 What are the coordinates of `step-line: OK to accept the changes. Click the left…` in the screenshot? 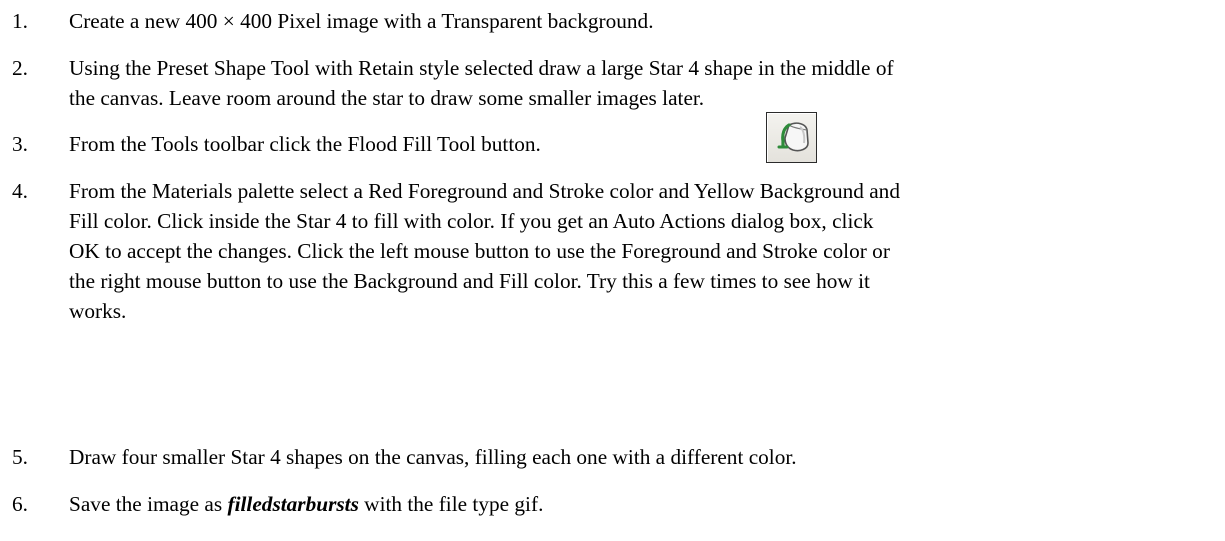 It's located at (479, 251).